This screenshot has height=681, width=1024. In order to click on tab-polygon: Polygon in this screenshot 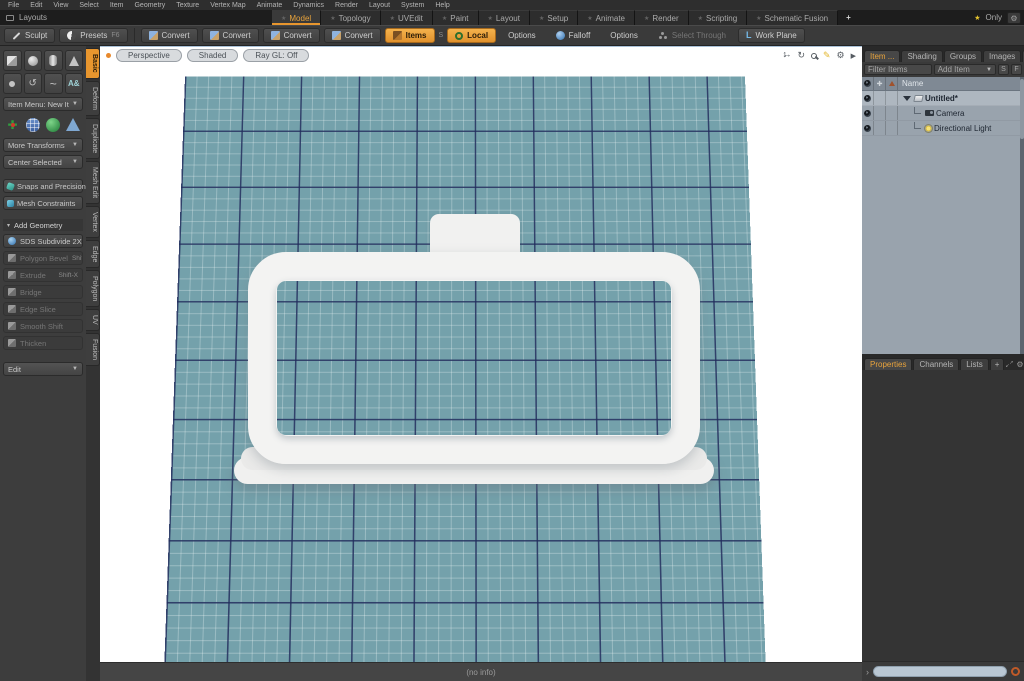, I will do `click(93, 289)`.